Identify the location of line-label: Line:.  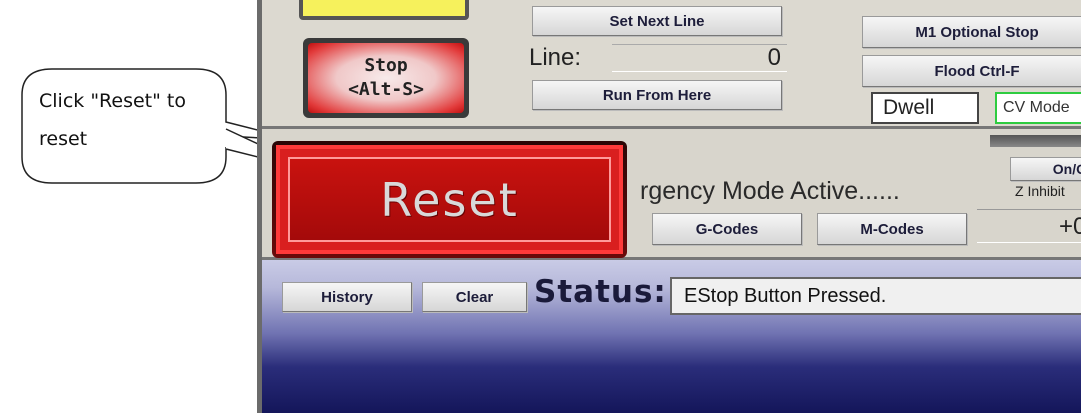
(555, 57).